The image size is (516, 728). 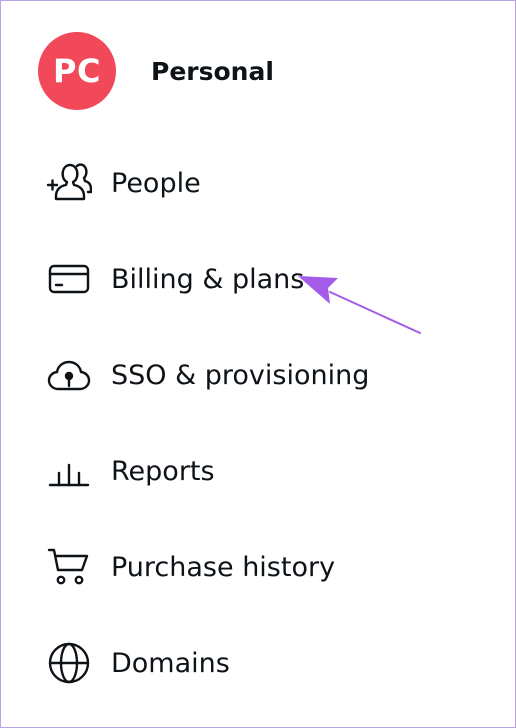 I want to click on menu-item-sso-provisioning: SSO & provisioning, so click(x=207, y=375).